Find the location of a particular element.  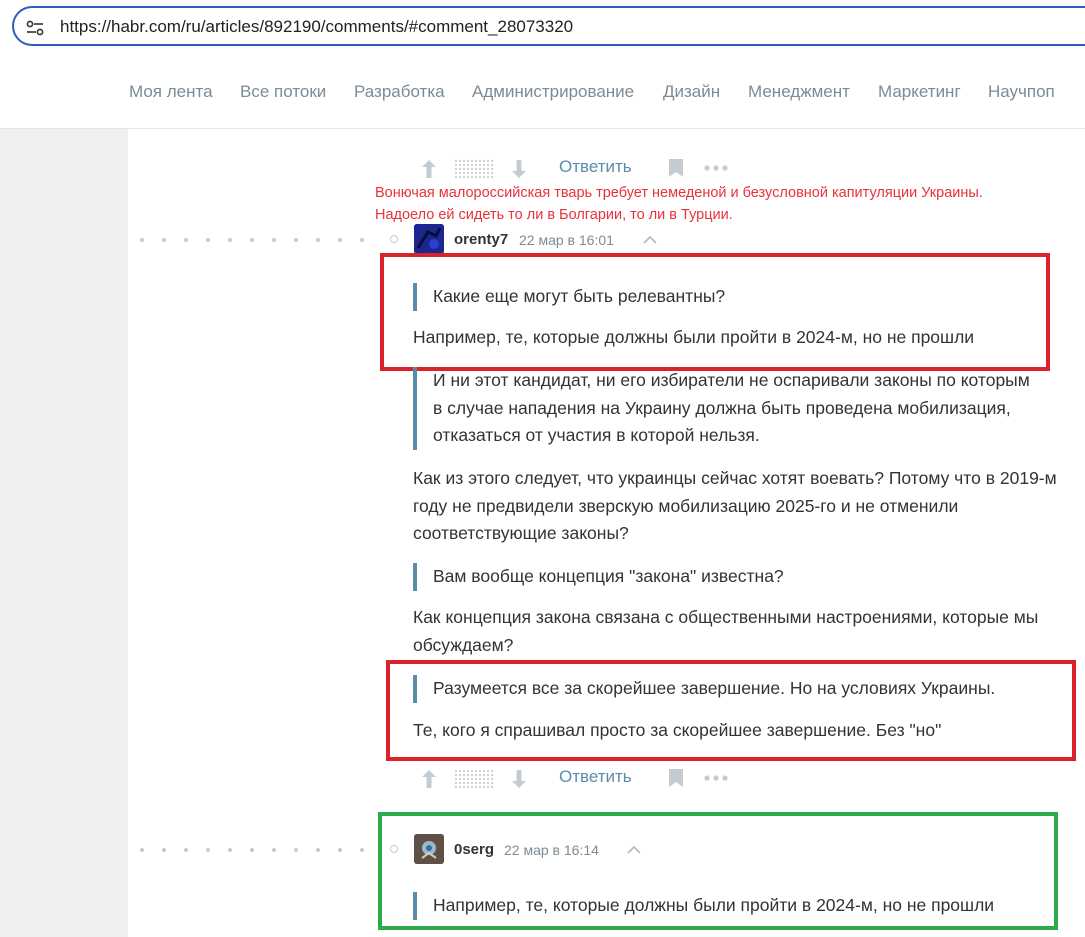

prev-comment-actions: Ответить is located at coordinates (578, 169).